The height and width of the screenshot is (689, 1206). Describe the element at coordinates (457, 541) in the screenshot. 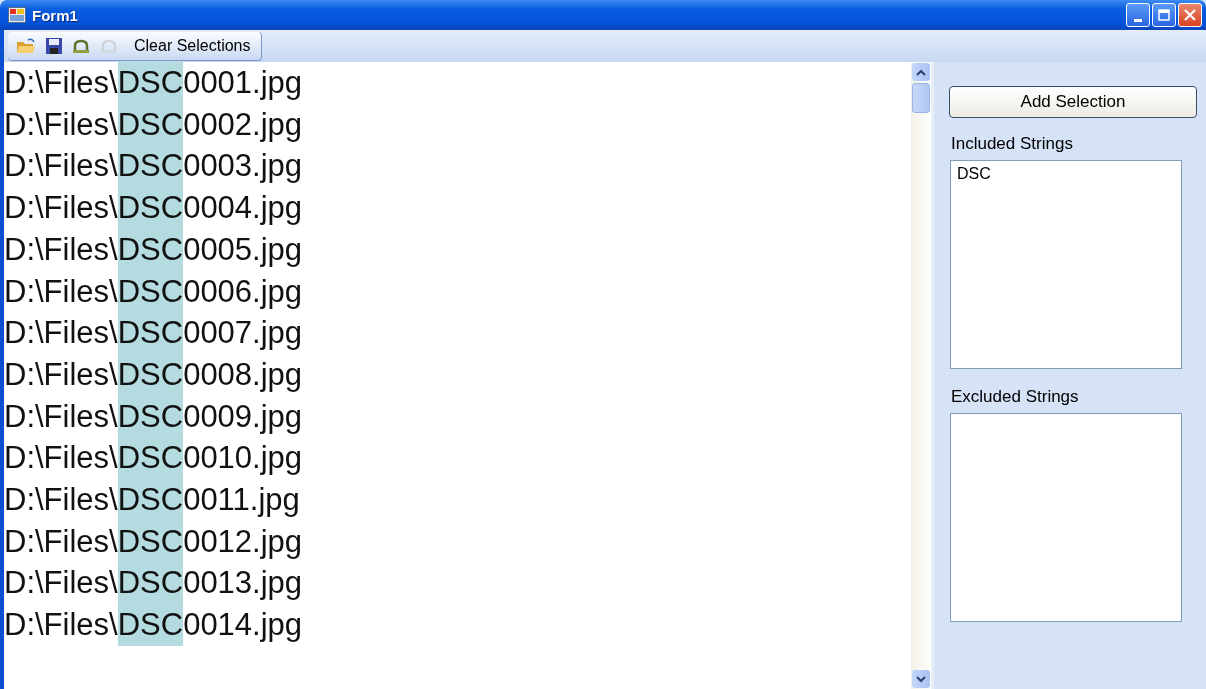

I see `file-path-line: D:\Files\DSC0012.jpg` at that location.